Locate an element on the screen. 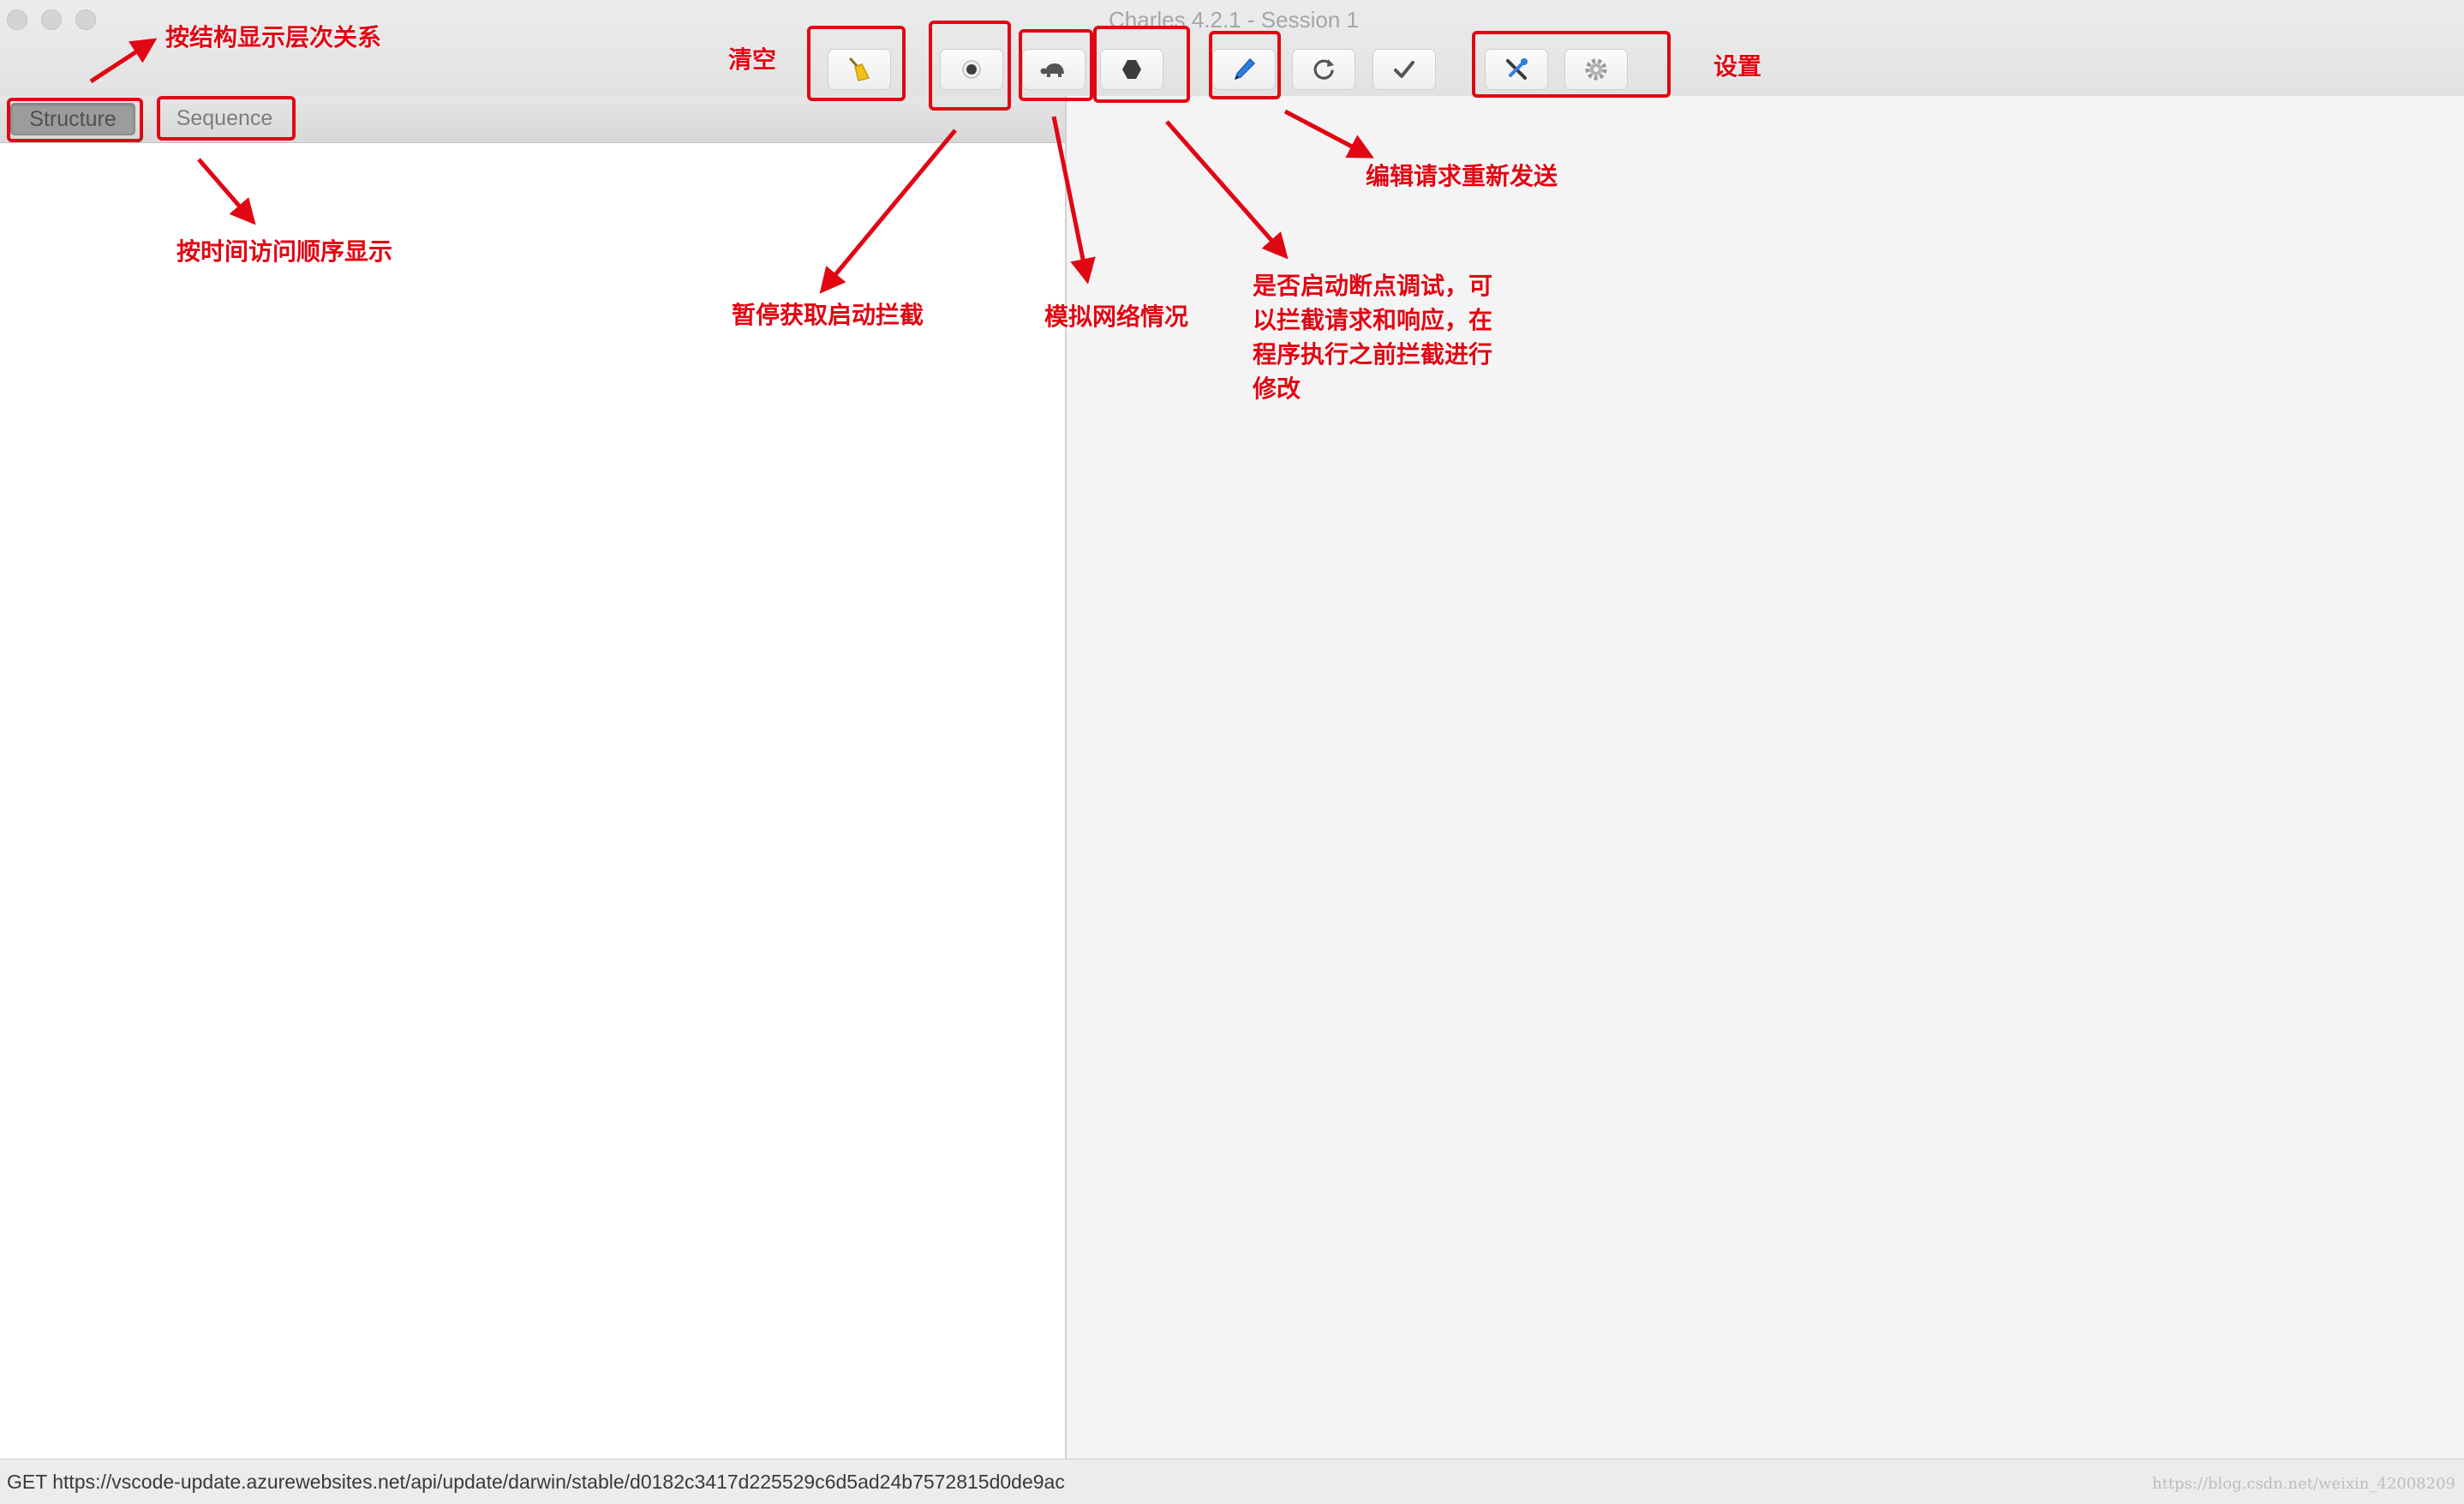  annotation-throttle: 模拟网络情况 is located at coordinates (1116, 316).